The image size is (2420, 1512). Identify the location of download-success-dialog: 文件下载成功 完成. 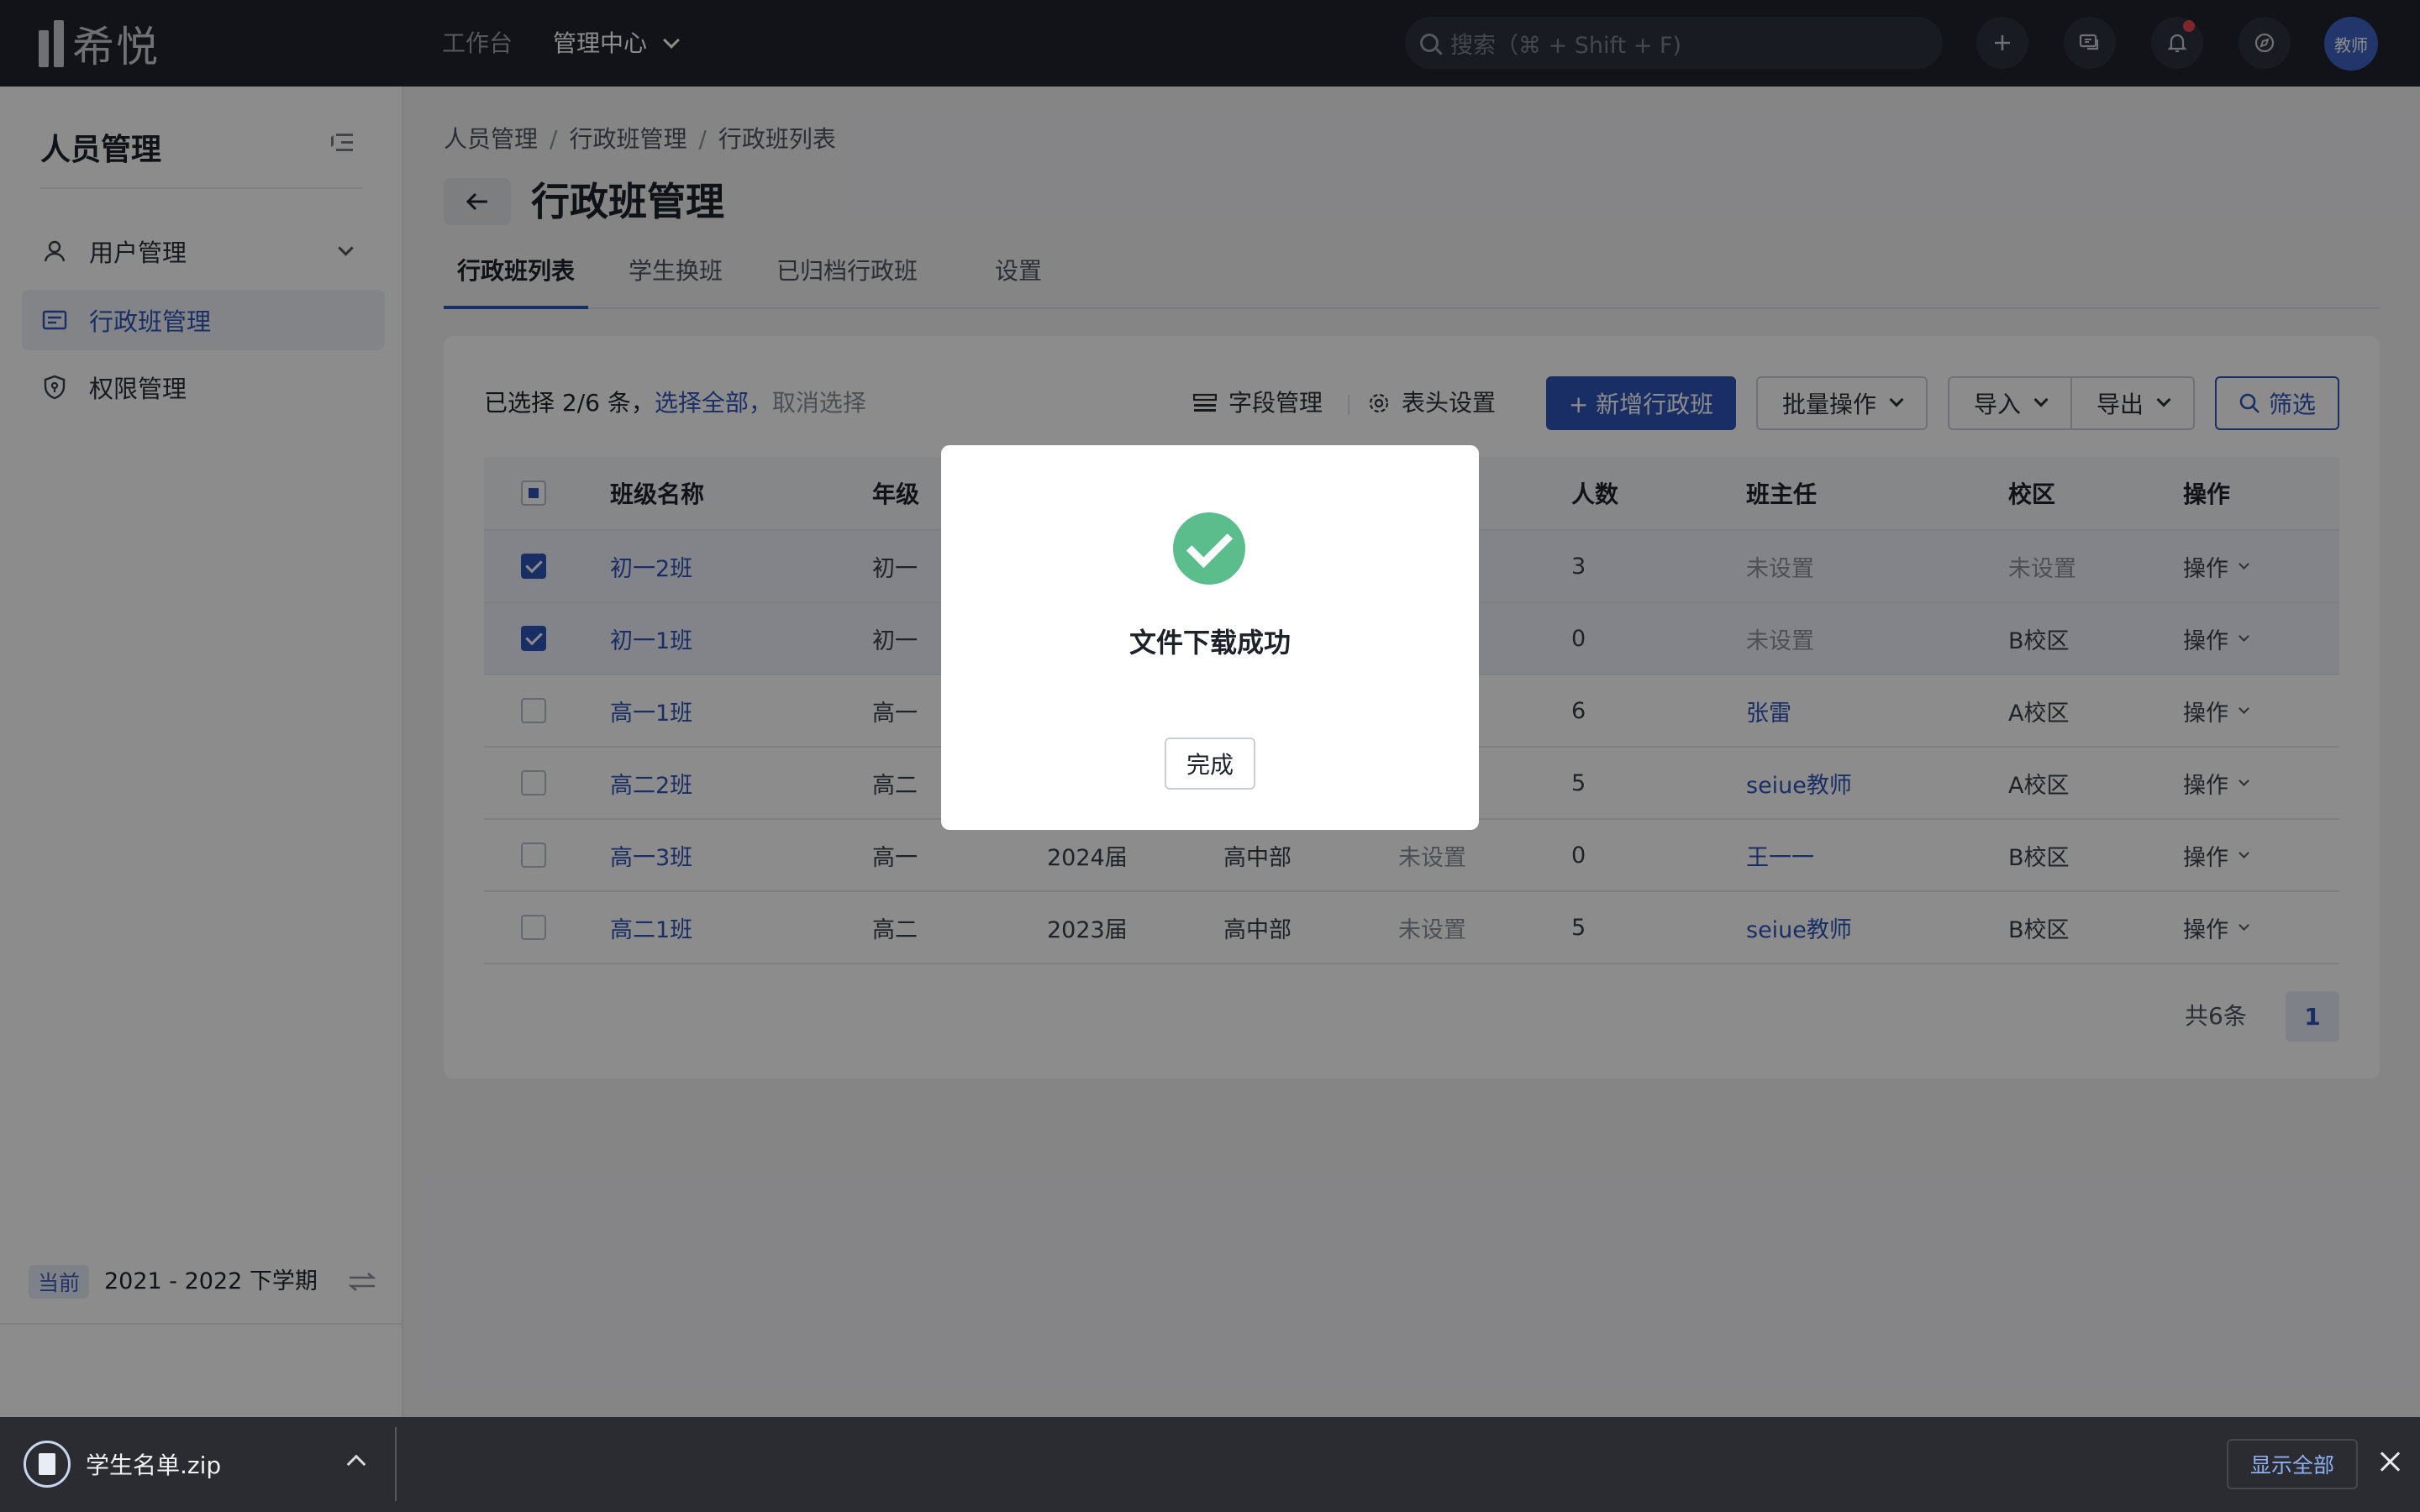
(1210, 637).